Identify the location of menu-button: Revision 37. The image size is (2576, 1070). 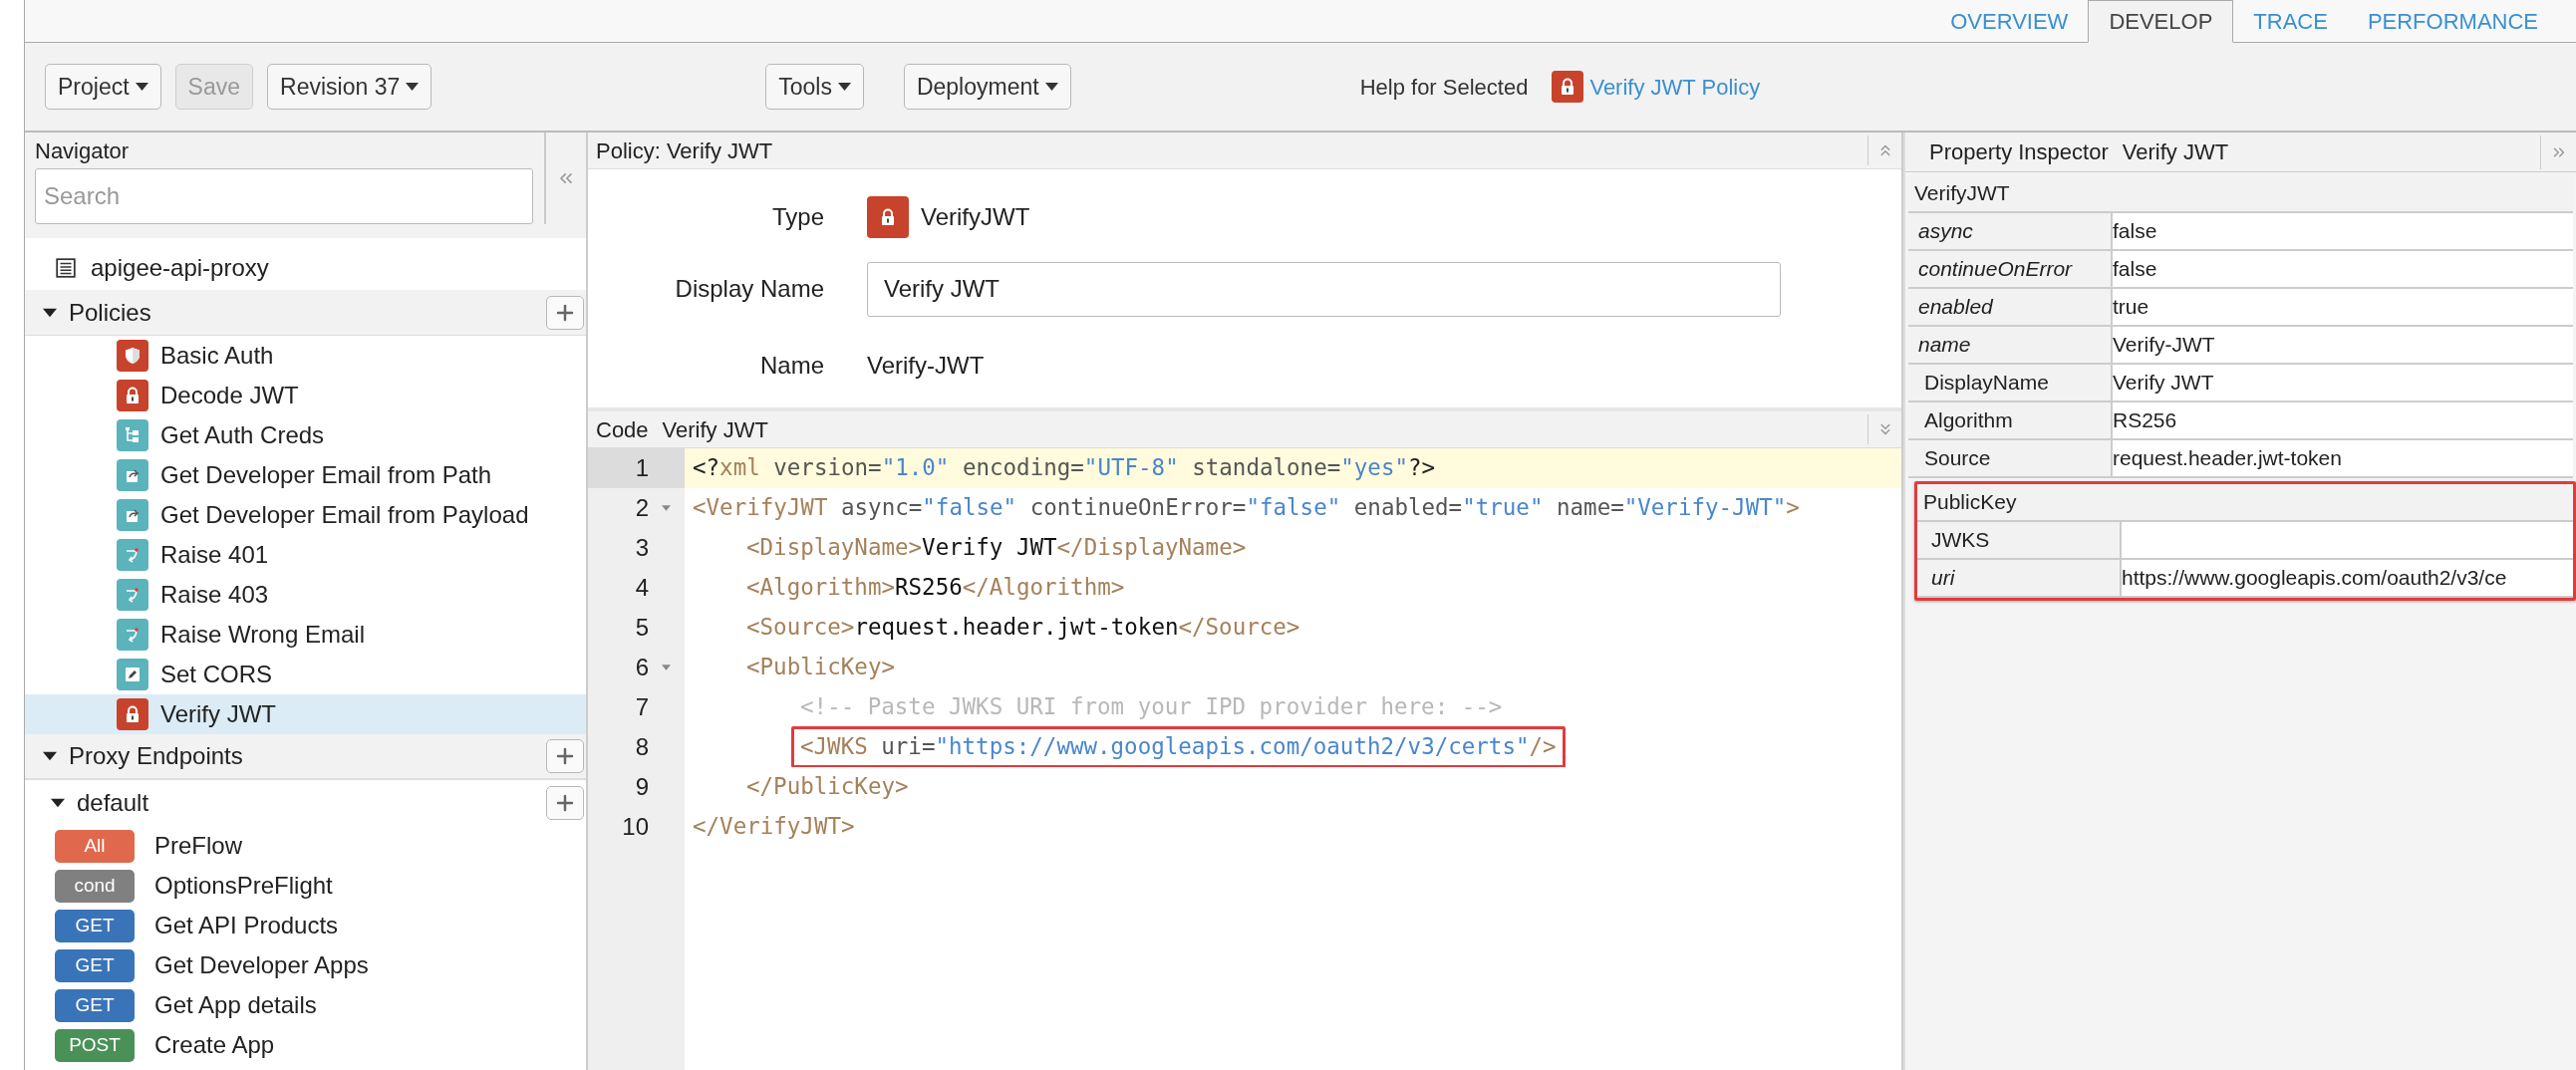
(349, 87).